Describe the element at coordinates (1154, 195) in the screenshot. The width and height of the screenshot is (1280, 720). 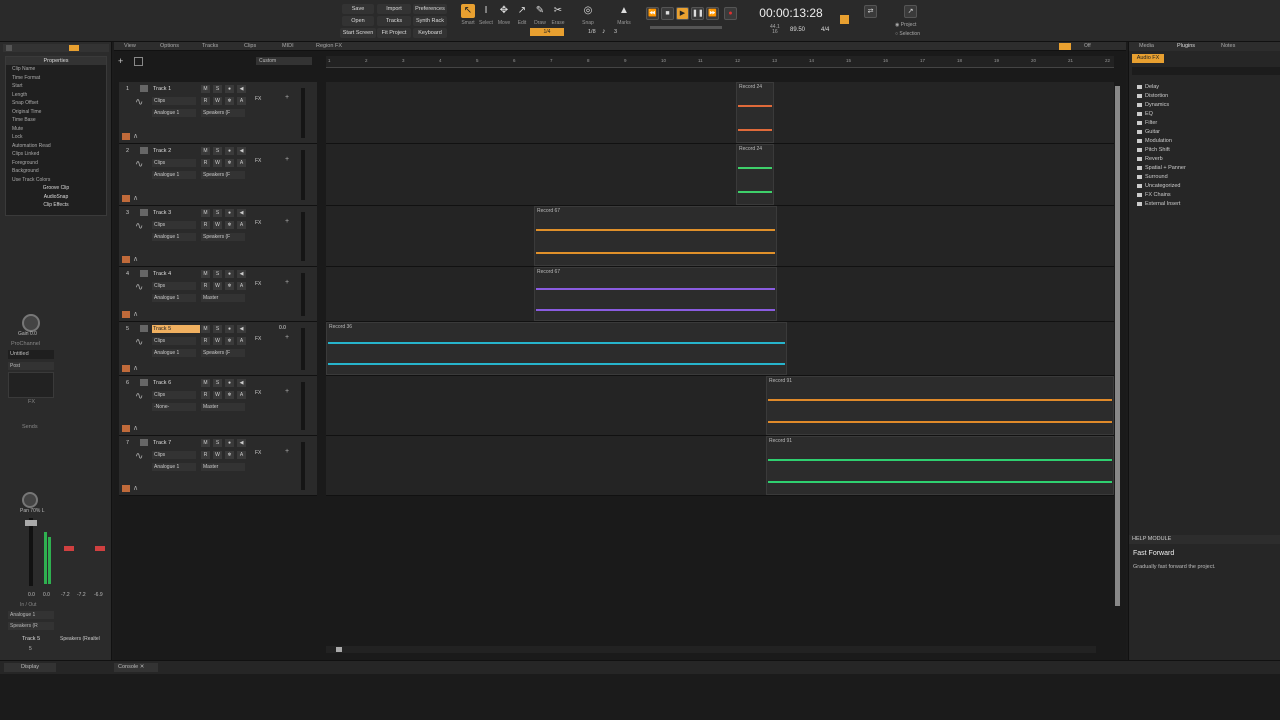
I see `plugin-folder-item: FX Chains` at that location.